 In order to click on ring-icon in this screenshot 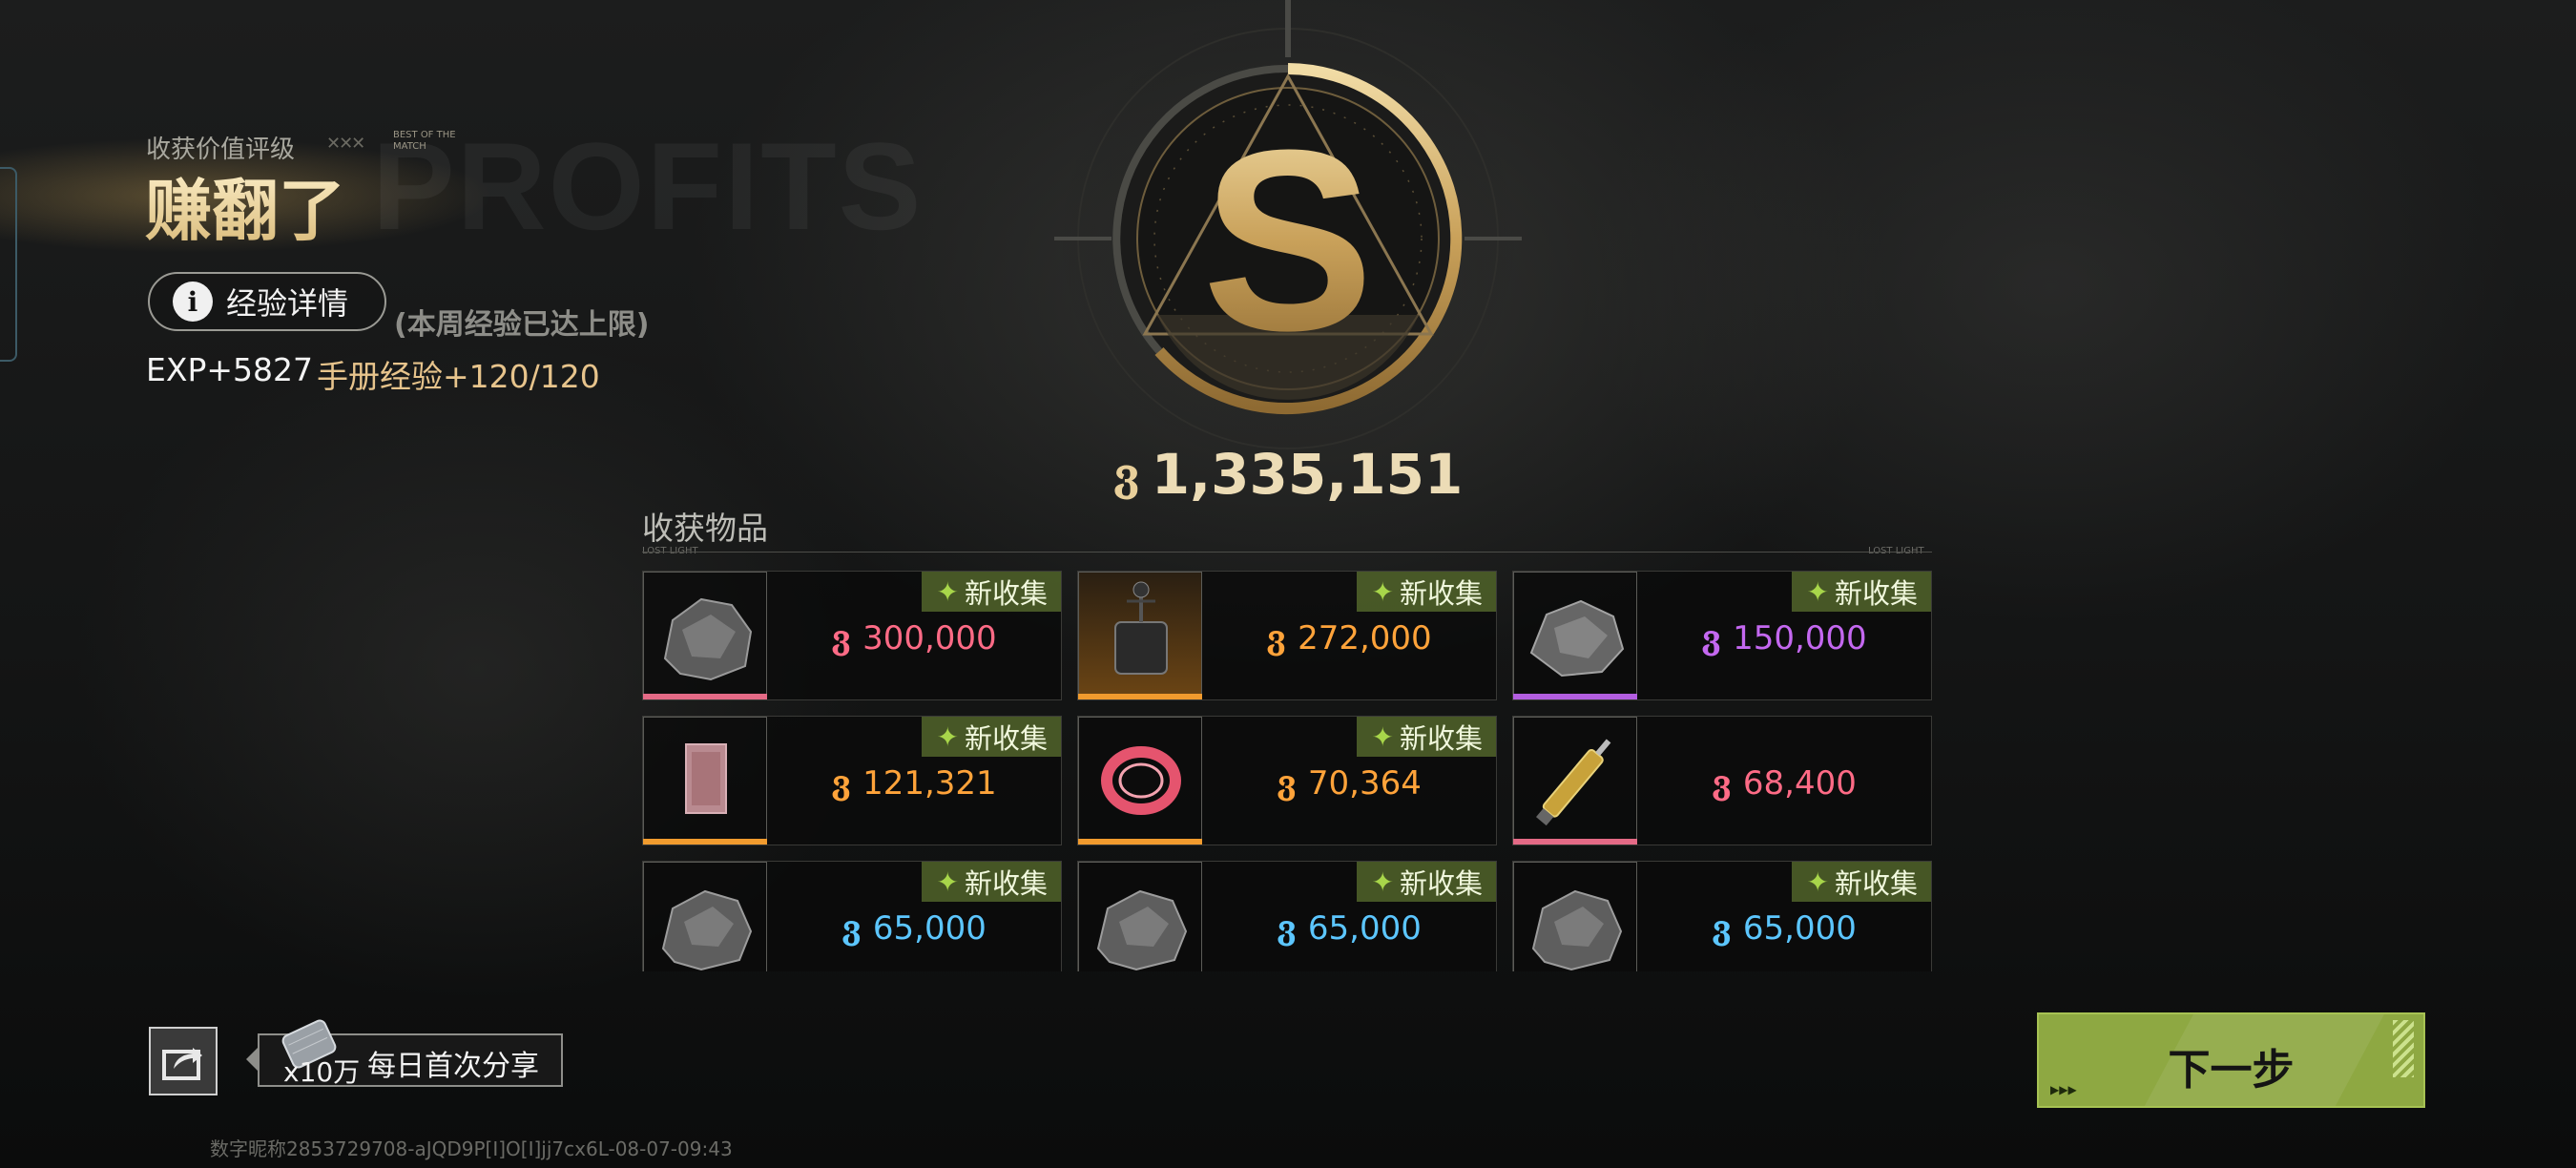, I will do `click(1141, 780)`.